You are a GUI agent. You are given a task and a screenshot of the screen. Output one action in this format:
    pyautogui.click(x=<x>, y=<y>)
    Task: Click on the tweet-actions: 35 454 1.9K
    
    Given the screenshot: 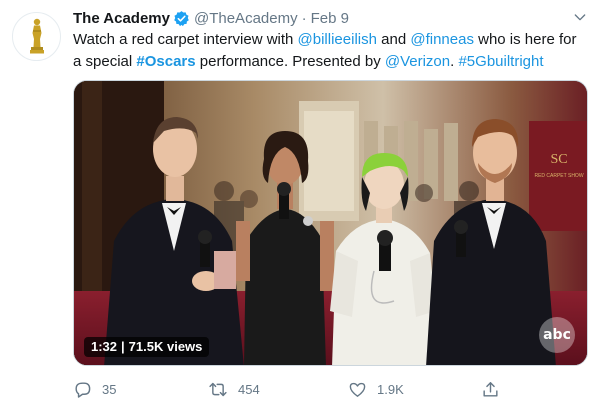 What is the action you would take?
    pyautogui.click(x=330, y=389)
    